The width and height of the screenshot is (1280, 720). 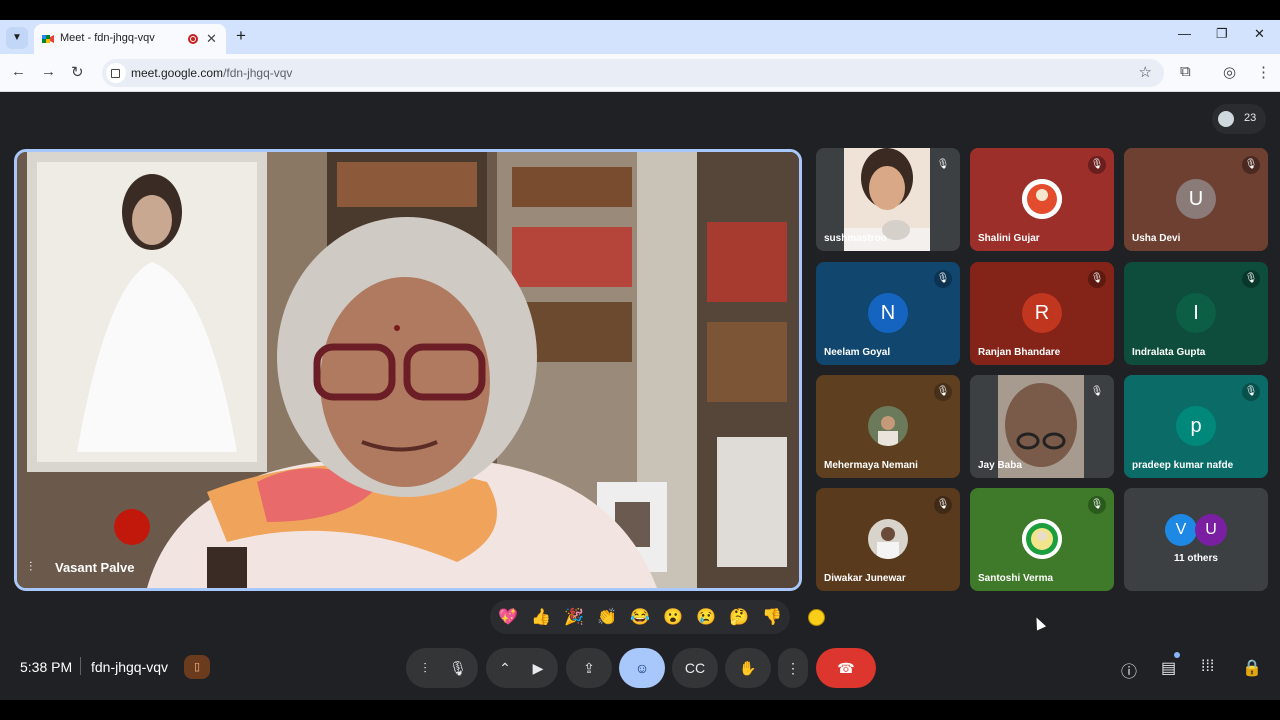 I want to click on tab-search-chevron-down-icon: ▼, so click(x=17, y=38).